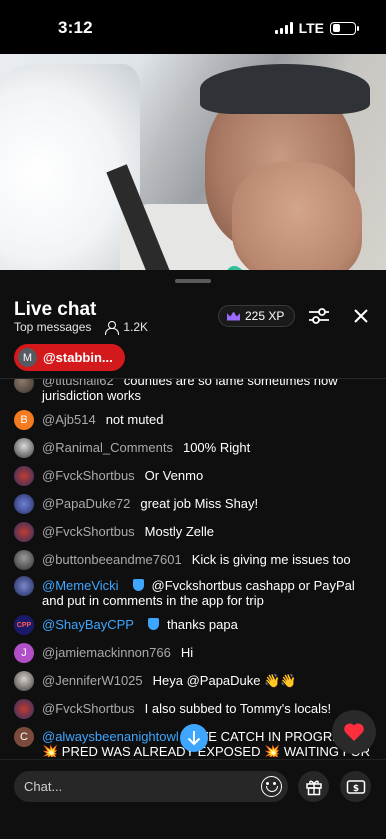 This screenshot has height=839, width=386. Describe the element at coordinates (202, 624) in the screenshot. I see `message-text: thanks papa` at that location.